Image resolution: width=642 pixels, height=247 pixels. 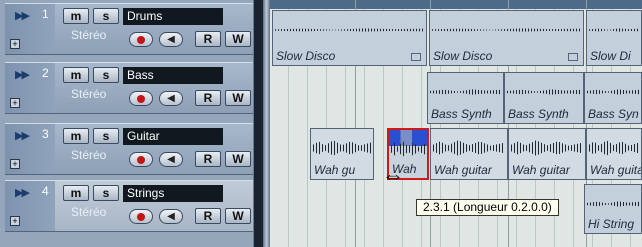 What do you see at coordinates (487, 207) in the screenshot?
I see `position-tooltip: 2.3.1 (Longueur 0.2.0.0)` at bounding box center [487, 207].